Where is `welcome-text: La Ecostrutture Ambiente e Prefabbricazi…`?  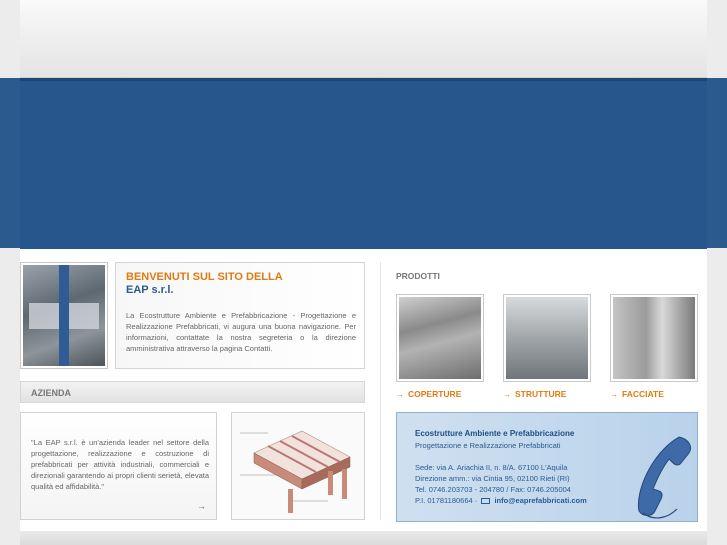 welcome-text: La Ecostrutture Ambiente e Prefabbricazi… is located at coordinates (241, 332).